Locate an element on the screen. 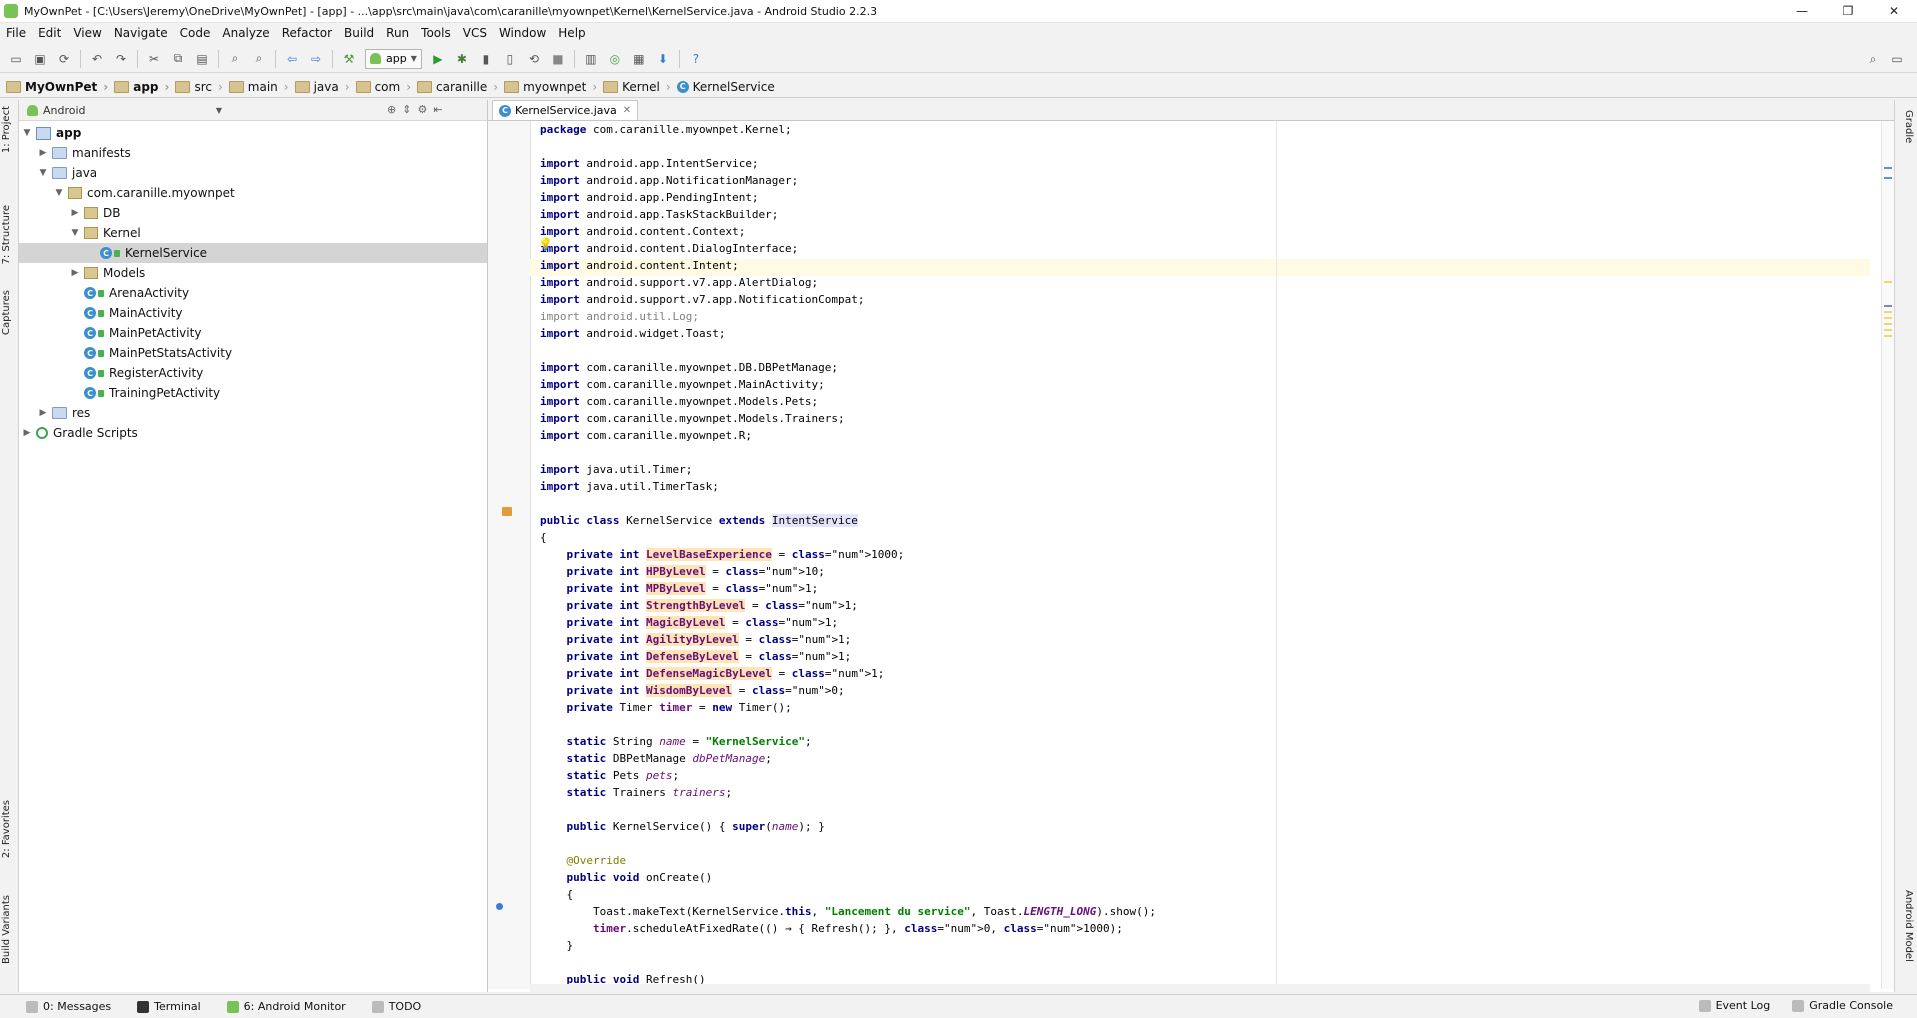 The height and width of the screenshot is (1018, 1917). tree-node: C MainPetActivity is located at coordinates (253, 333).